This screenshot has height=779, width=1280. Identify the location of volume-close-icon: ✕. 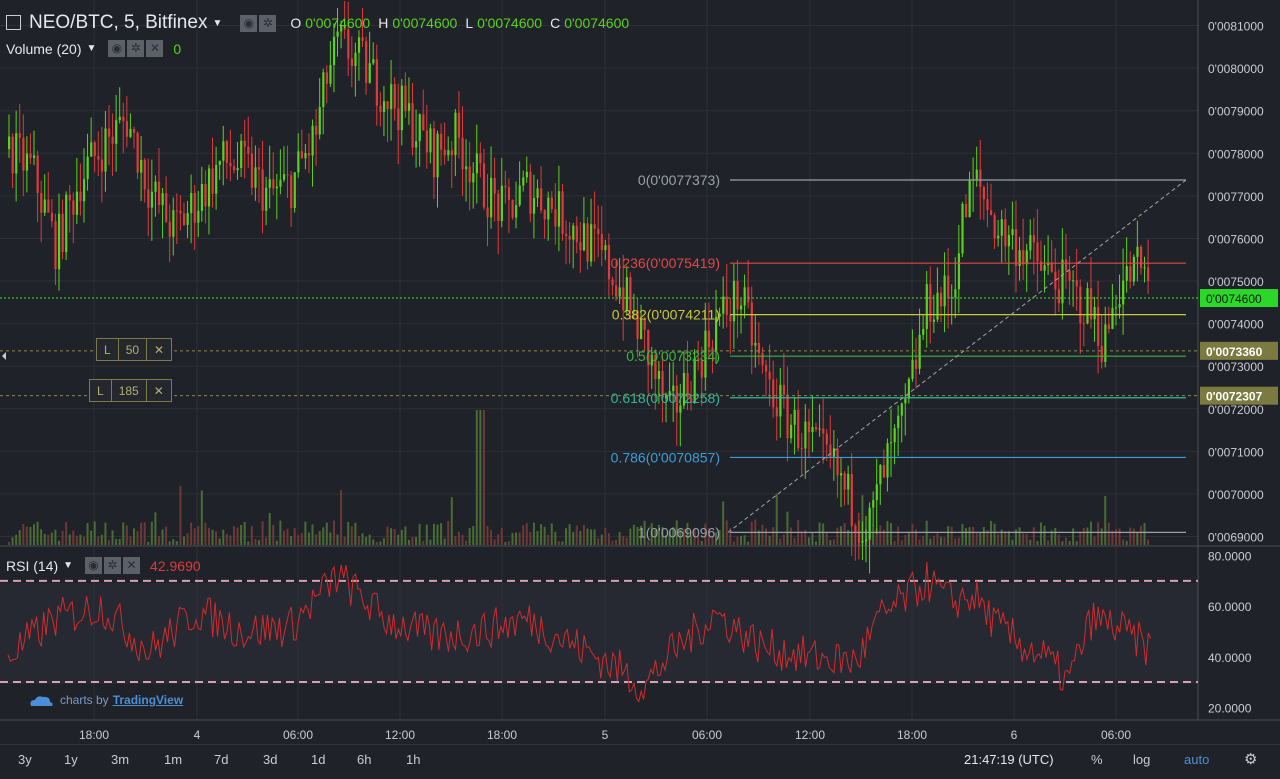
(155, 48).